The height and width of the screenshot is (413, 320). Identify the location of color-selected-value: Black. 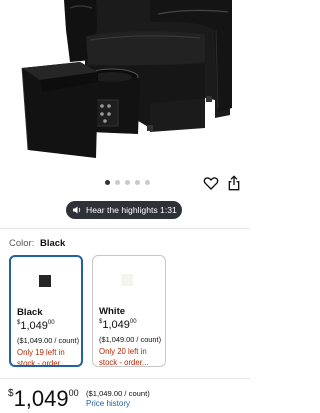
(52, 243).